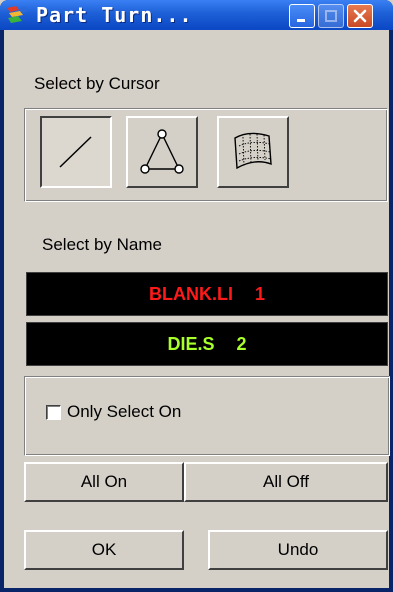  I want to click on list-item: DIE.S 2, so click(207, 344).